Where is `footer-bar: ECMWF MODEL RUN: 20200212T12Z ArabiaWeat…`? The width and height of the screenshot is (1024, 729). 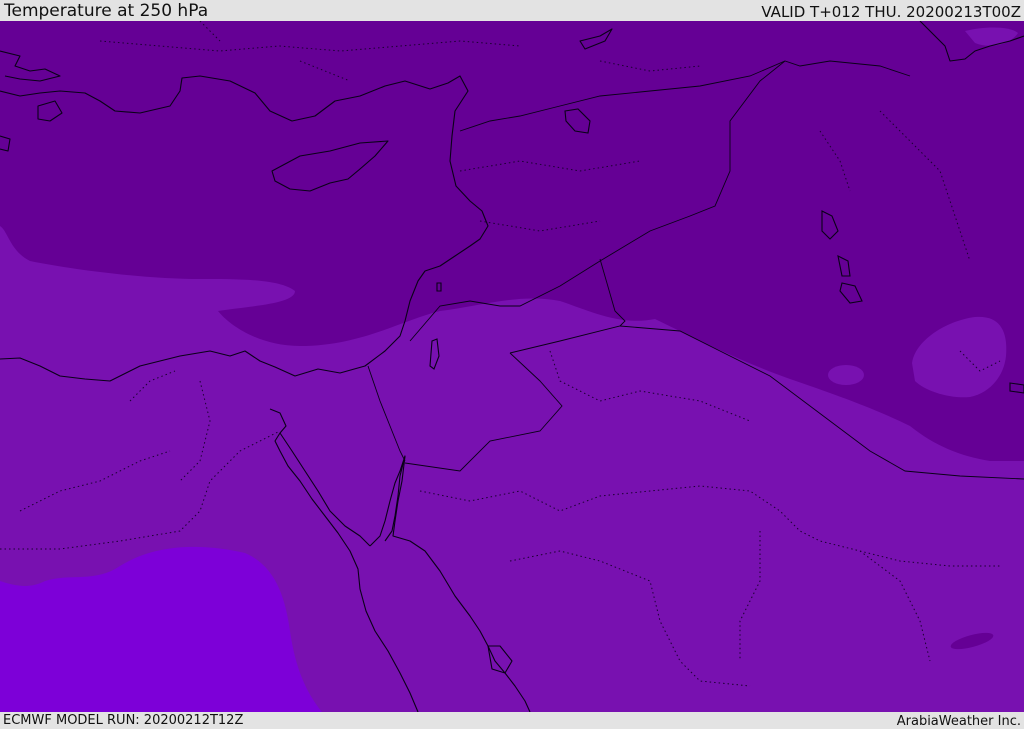 footer-bar: ECMWF MODEL RUN: 20200212T12Z ArabiaWeat… is located at coordinates (512, 720).